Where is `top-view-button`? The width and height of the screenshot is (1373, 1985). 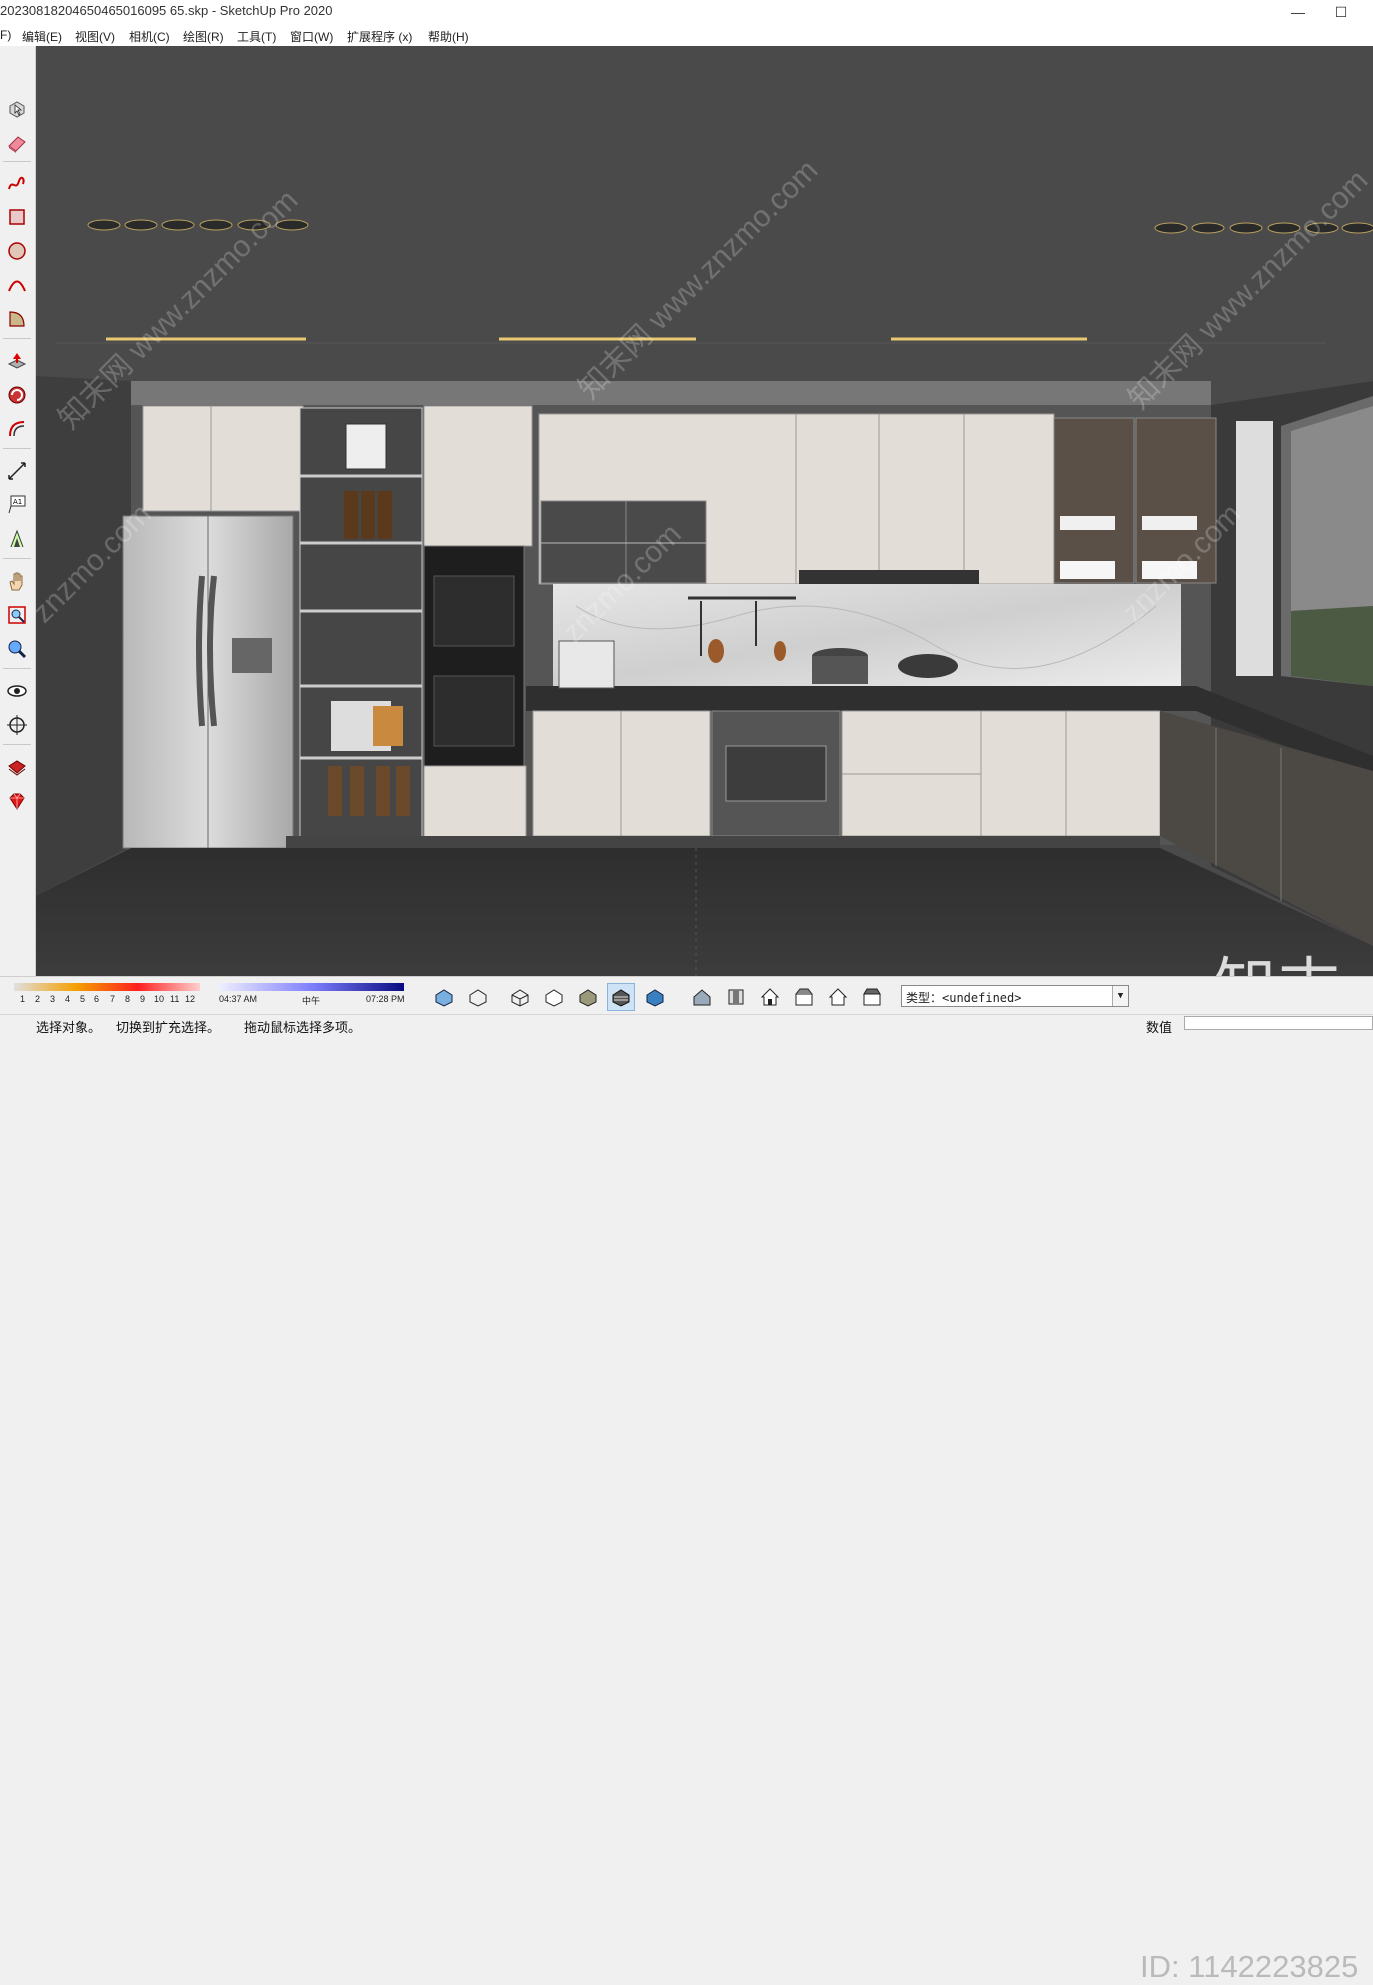
top-view-button is located at coordinates (736, 997).